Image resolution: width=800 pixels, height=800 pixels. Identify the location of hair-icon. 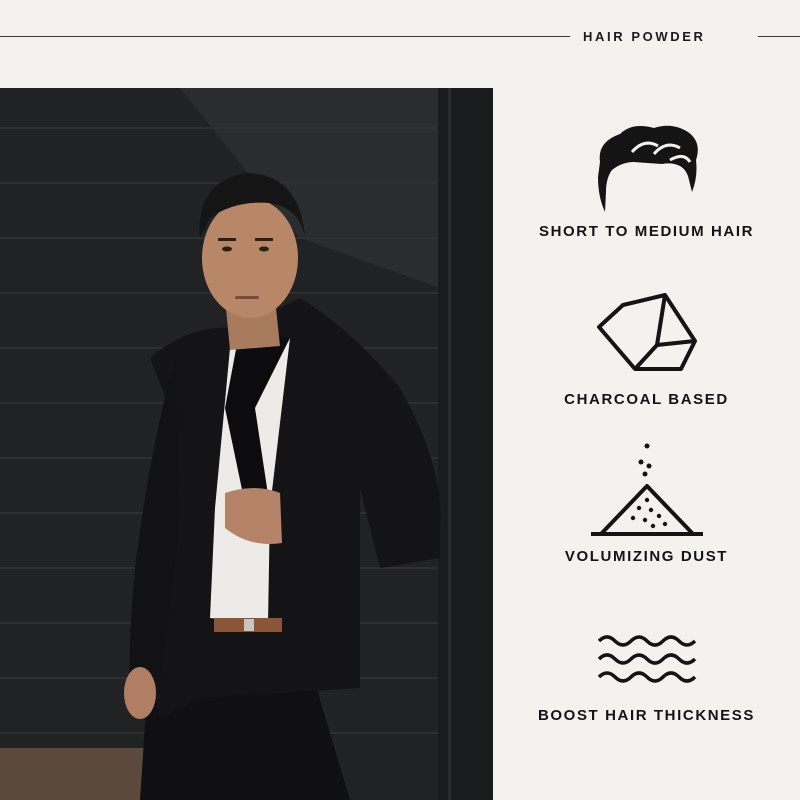
(647, 168).